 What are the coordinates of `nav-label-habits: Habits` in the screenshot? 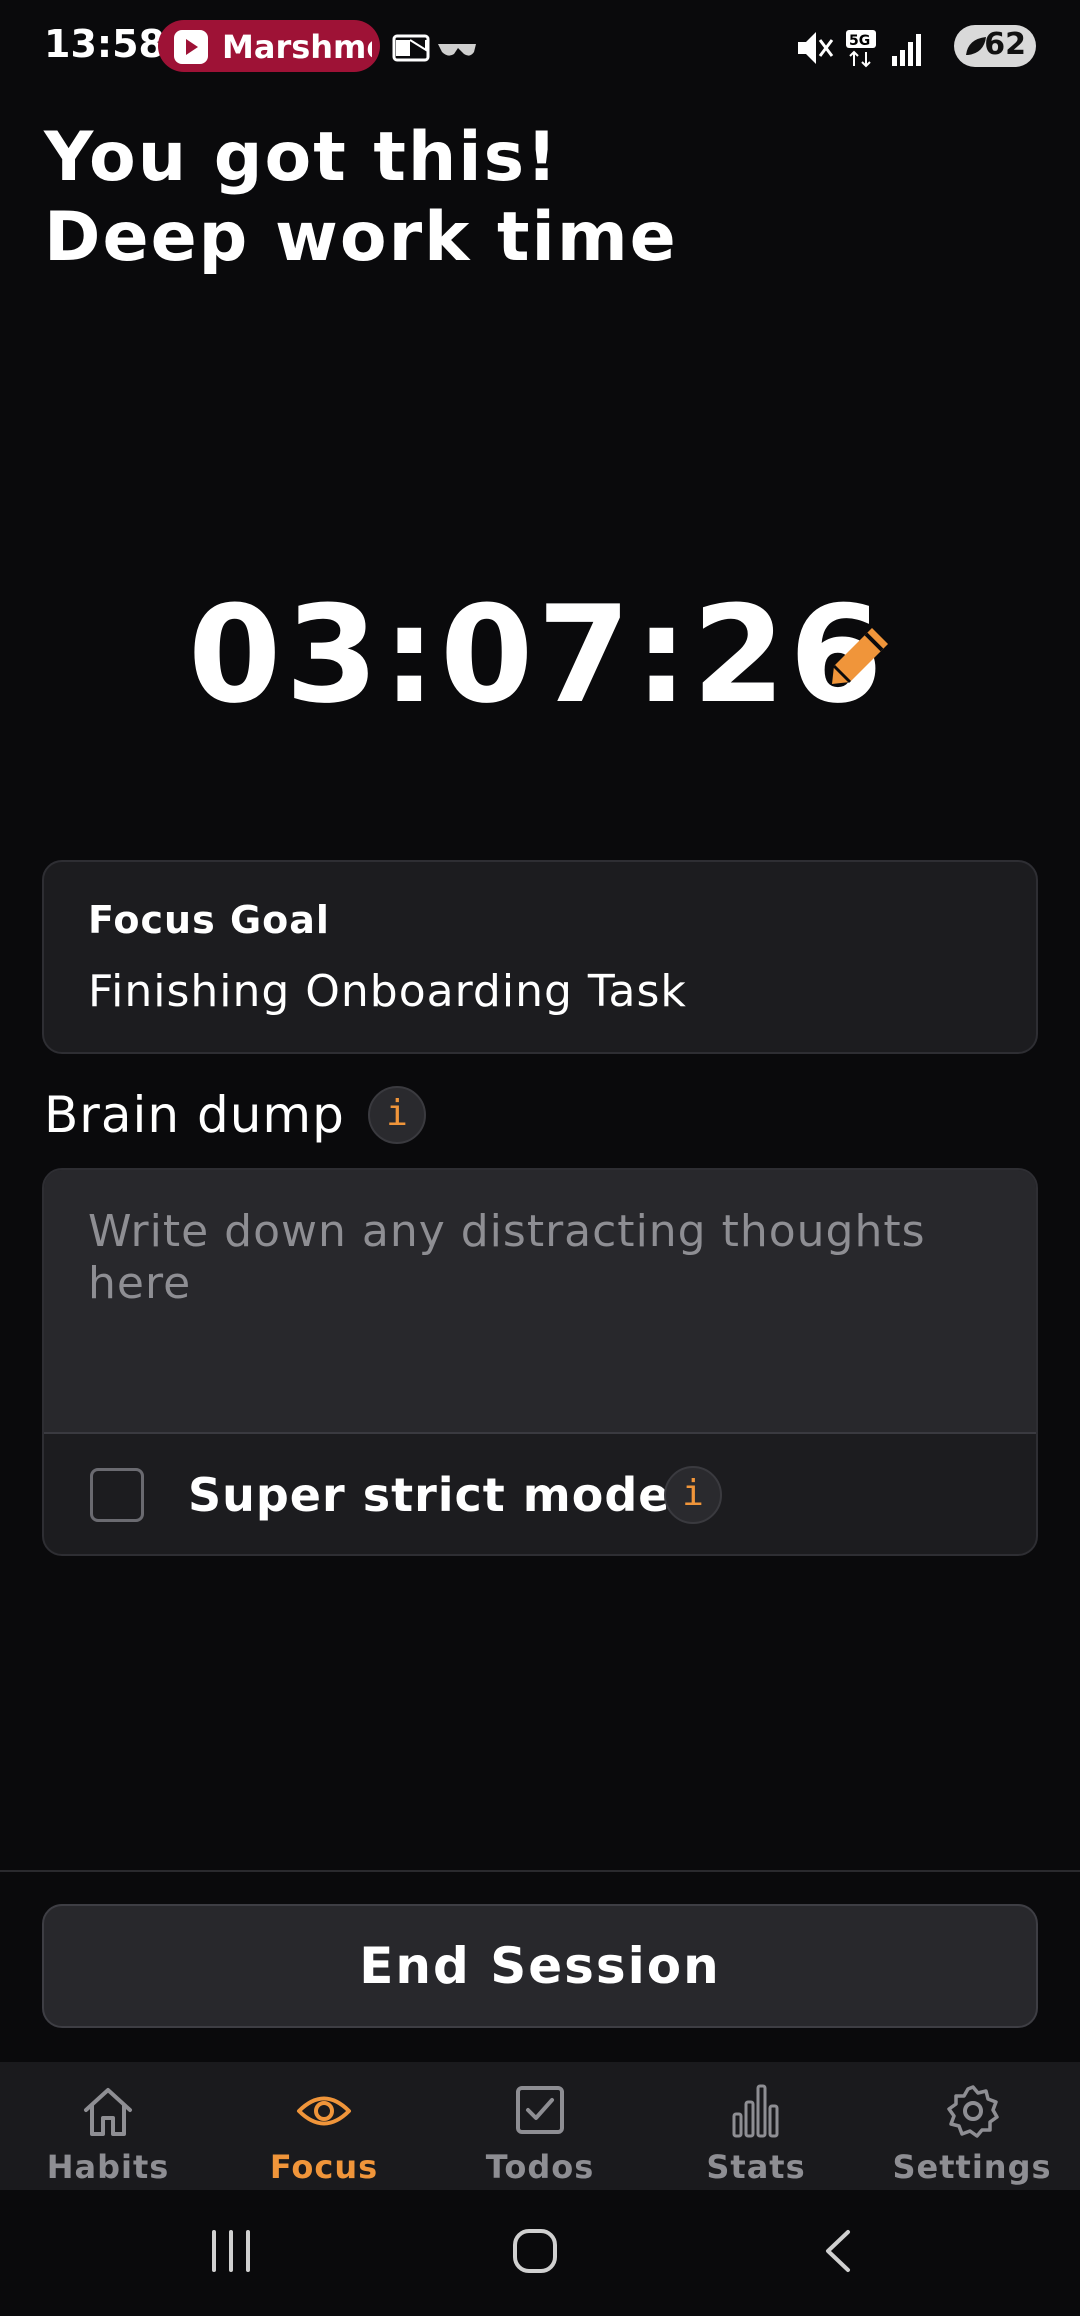 It's located at (108, 2167).